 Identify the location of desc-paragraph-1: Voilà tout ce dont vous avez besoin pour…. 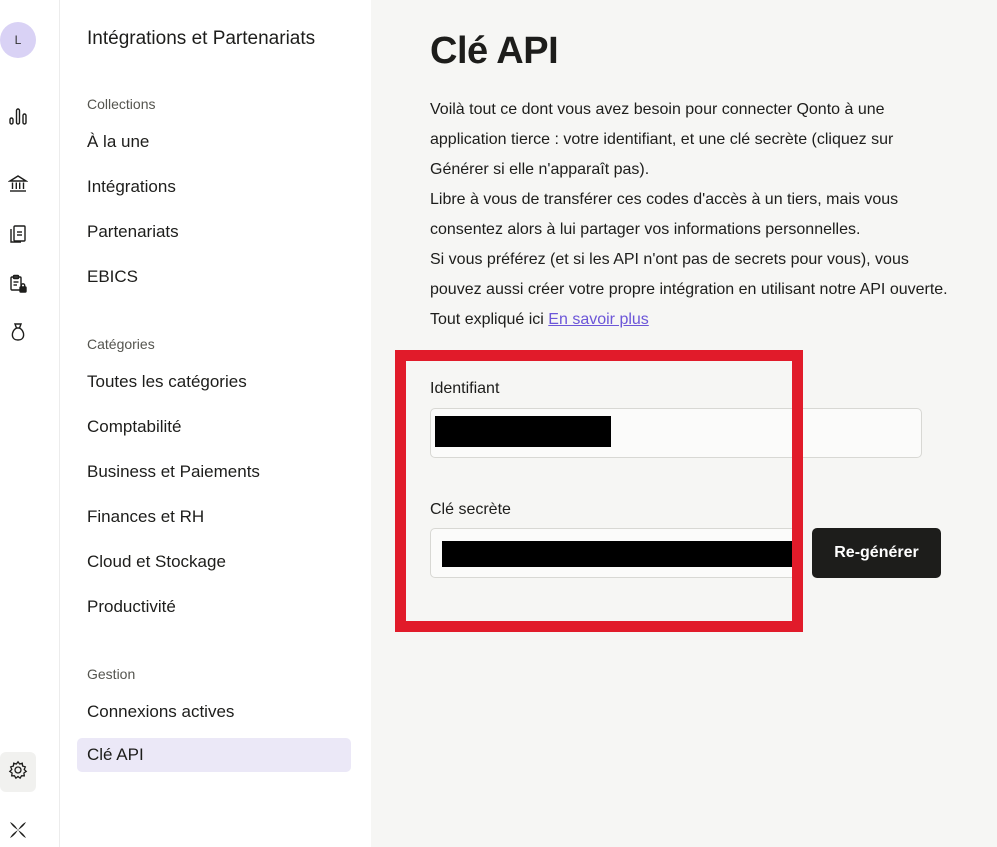
(662, 139).